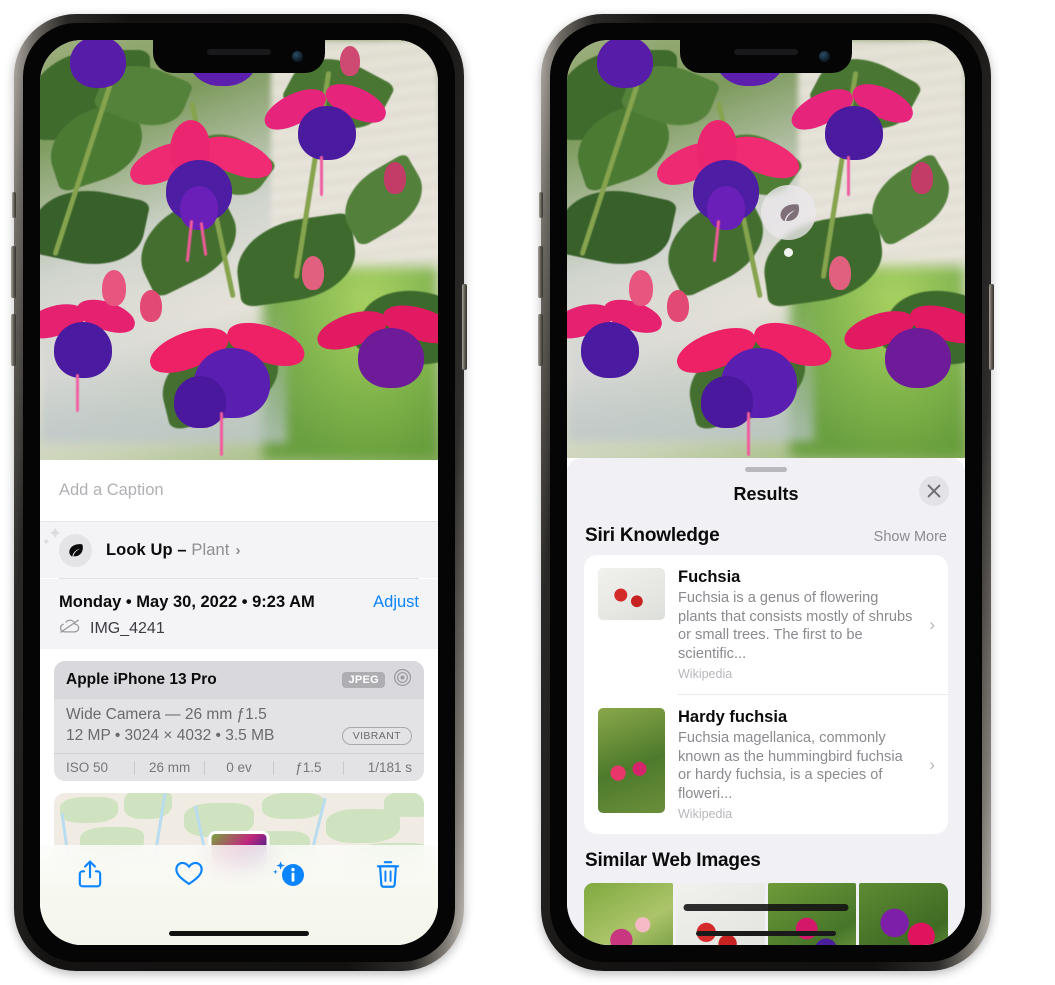 This screenshot has width=1055, height=985. What do you see at coordinates (709, 577) in the screenshot?
I see `knowledge-title: Fuchsia` at bounding box center [709, 577].